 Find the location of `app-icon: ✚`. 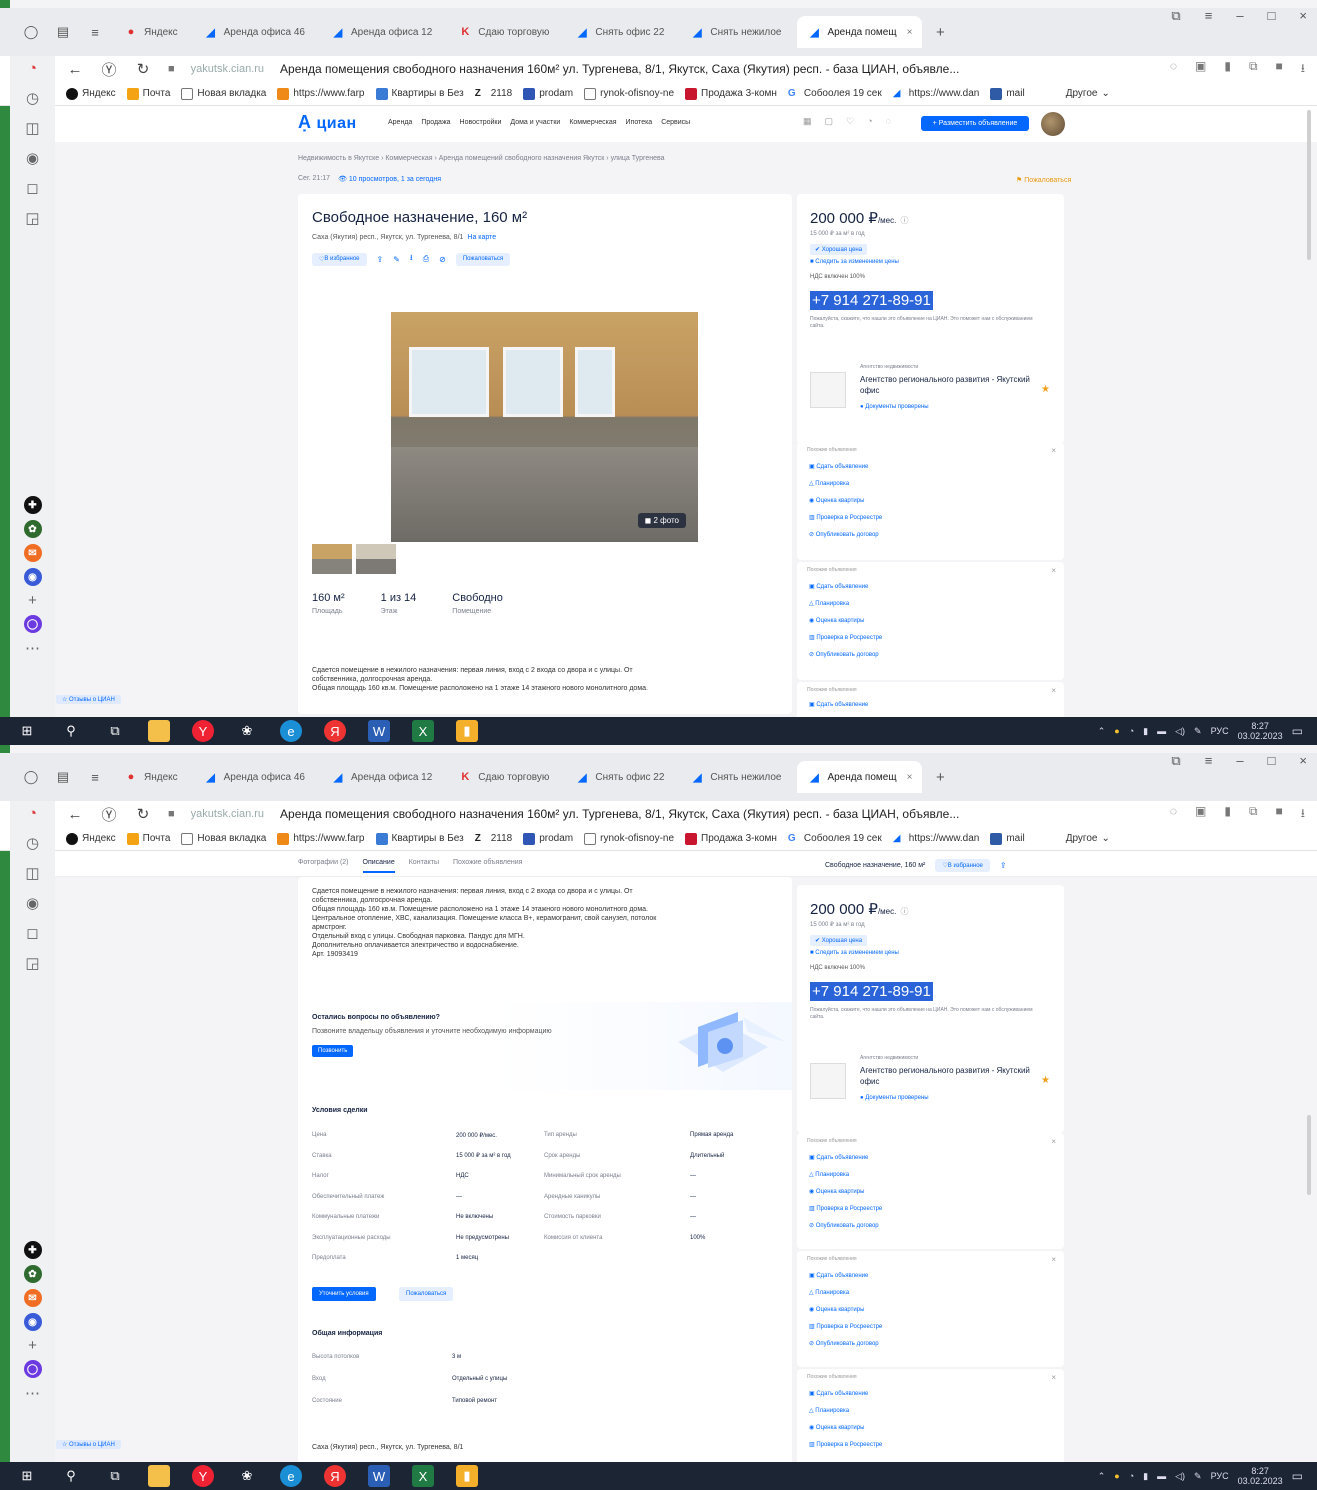

app-icon: ✚ is located at coordinates (32, 1250).